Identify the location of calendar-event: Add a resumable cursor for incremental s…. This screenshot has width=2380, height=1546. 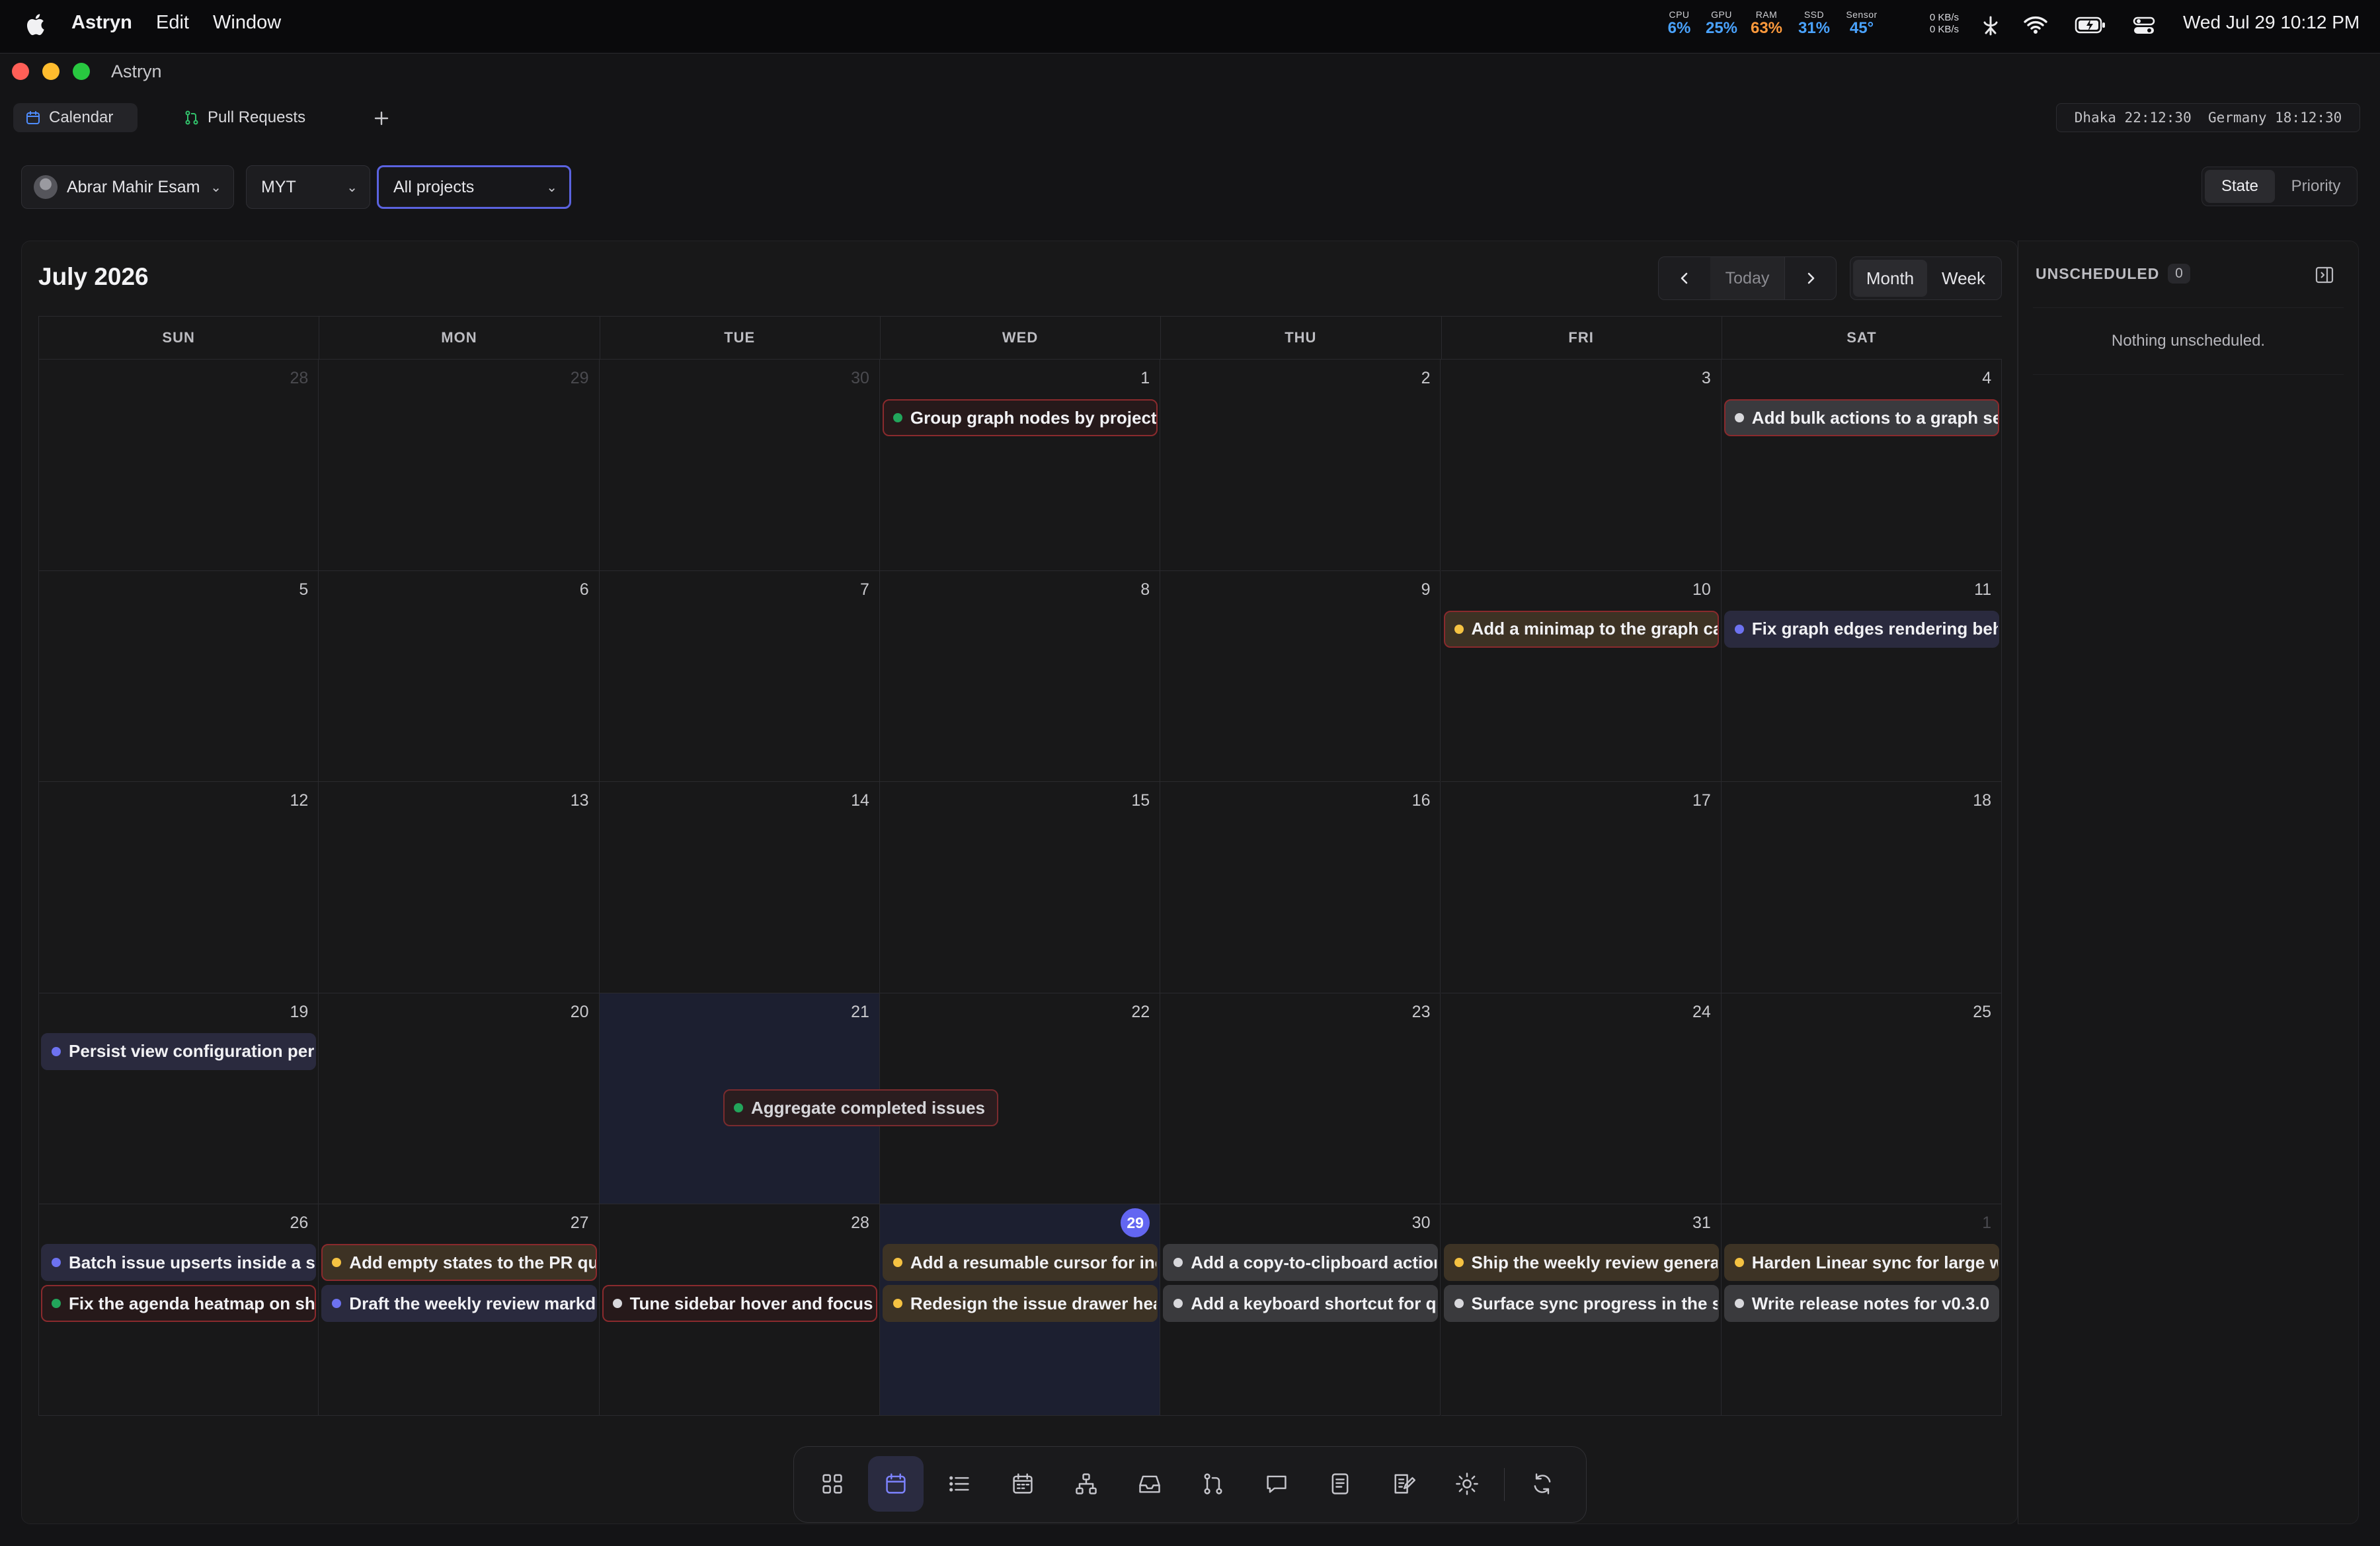
(1020, 1262).